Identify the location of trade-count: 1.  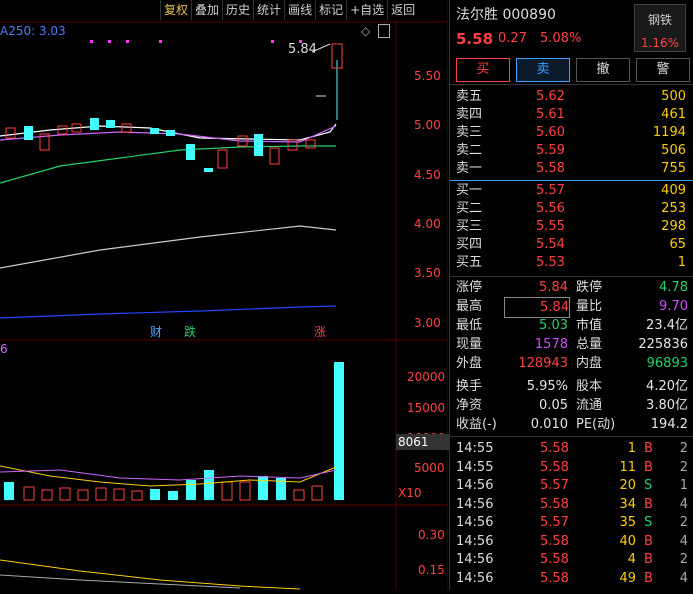
(683, 485).